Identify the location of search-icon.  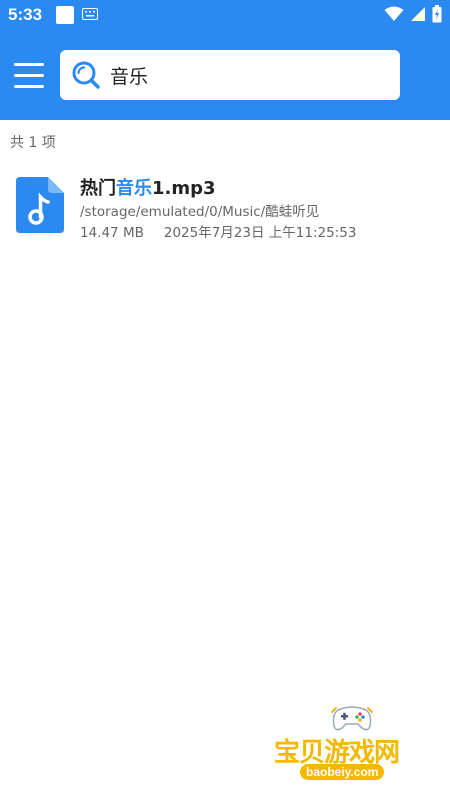
(86, 75).